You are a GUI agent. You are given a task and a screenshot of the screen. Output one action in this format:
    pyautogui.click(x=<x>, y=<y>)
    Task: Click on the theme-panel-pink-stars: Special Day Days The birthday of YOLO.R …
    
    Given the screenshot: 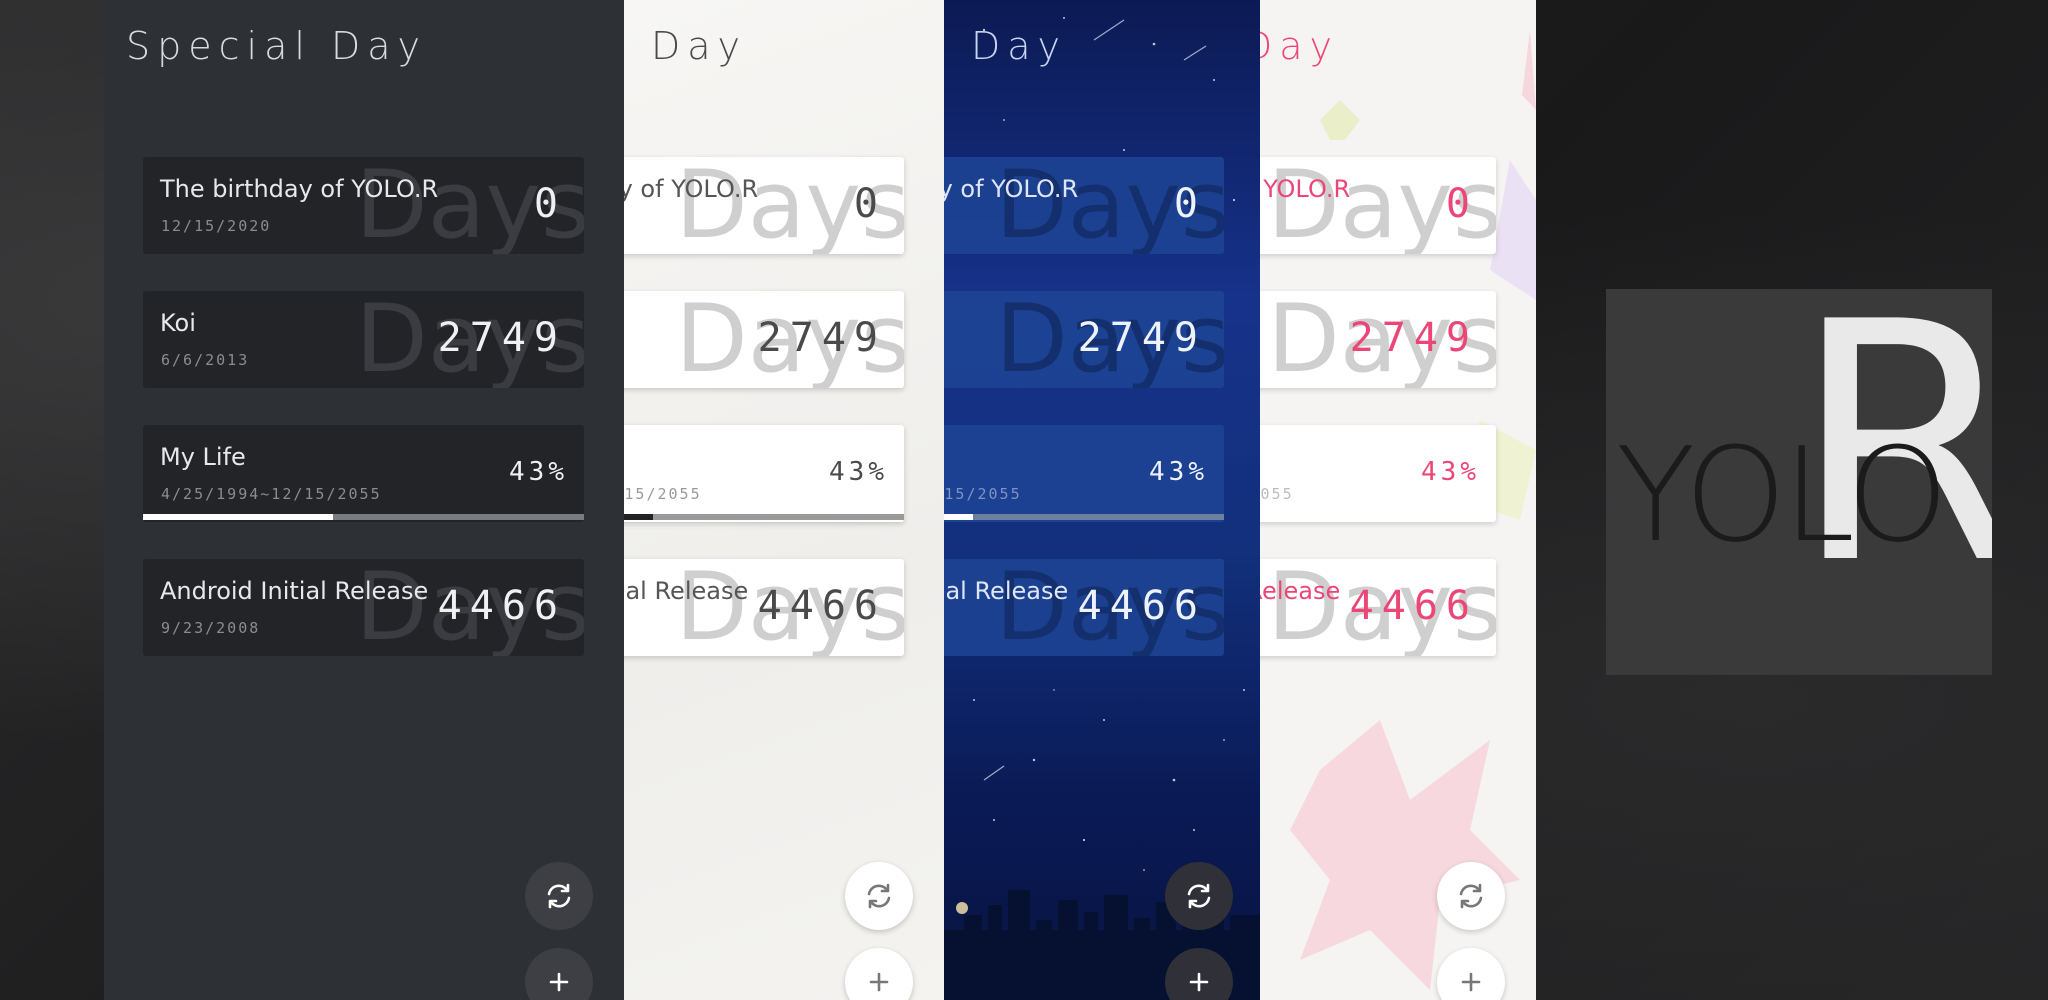 What is the action you would take?
    pyautogui.click(x=1398, y=500)
    